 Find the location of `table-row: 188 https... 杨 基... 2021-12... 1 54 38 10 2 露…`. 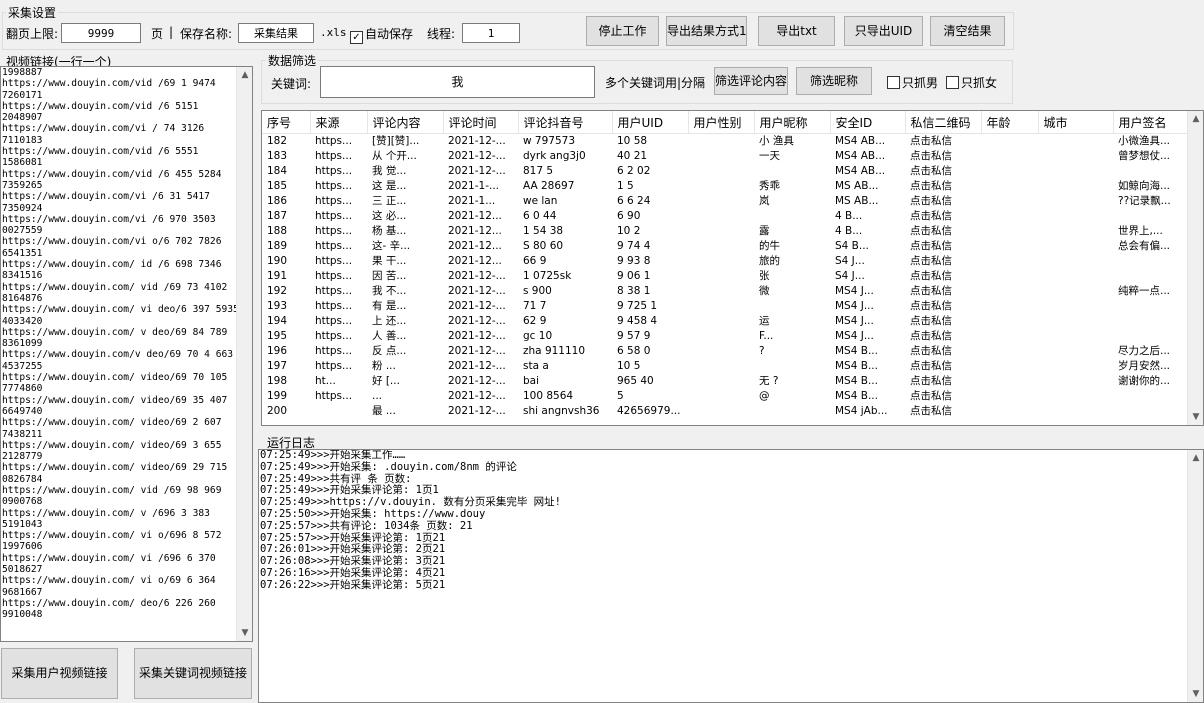

table-row: 188 https... 杨 基... 2021-12... 1 54 38 10 2 露… is located at coordinates (725, 231).